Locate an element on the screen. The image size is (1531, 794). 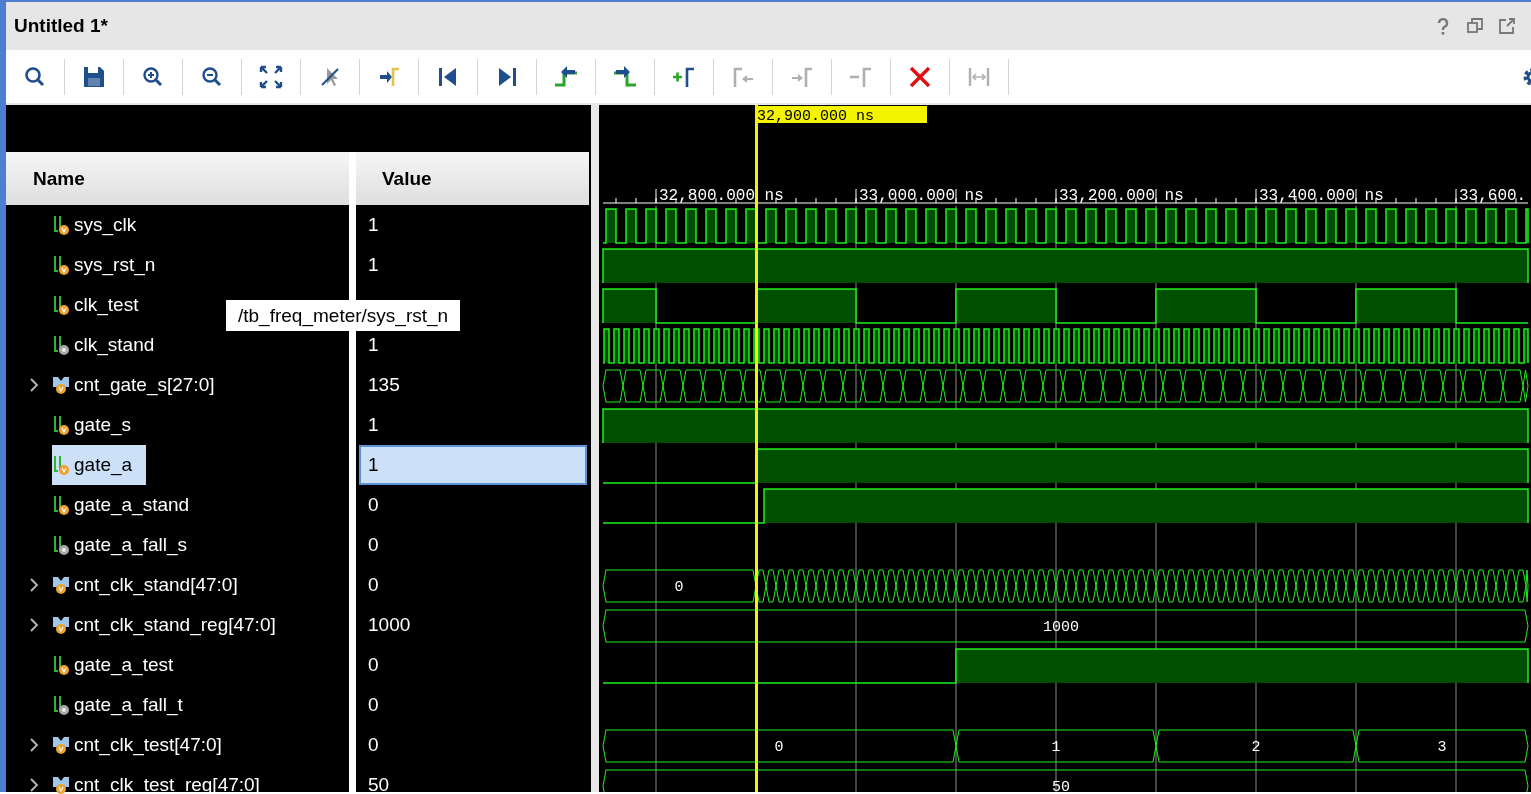
bus-value: 1 is located at coordinates (1056, 747).